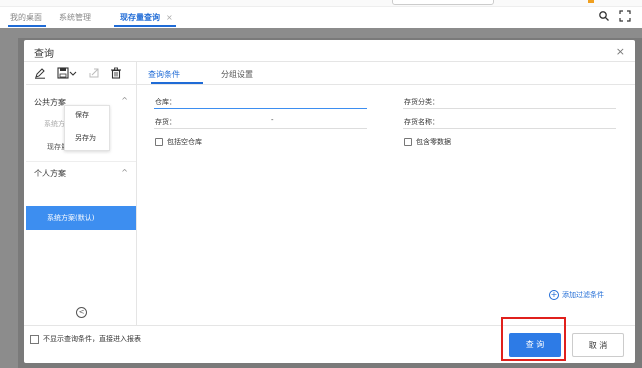 This screenshot has width=642, height=368. What do you see at coordinates (164, 74) in the screenshot?
I see `tab-query-conditions: 查询条件` at bounding box center [164, 74].